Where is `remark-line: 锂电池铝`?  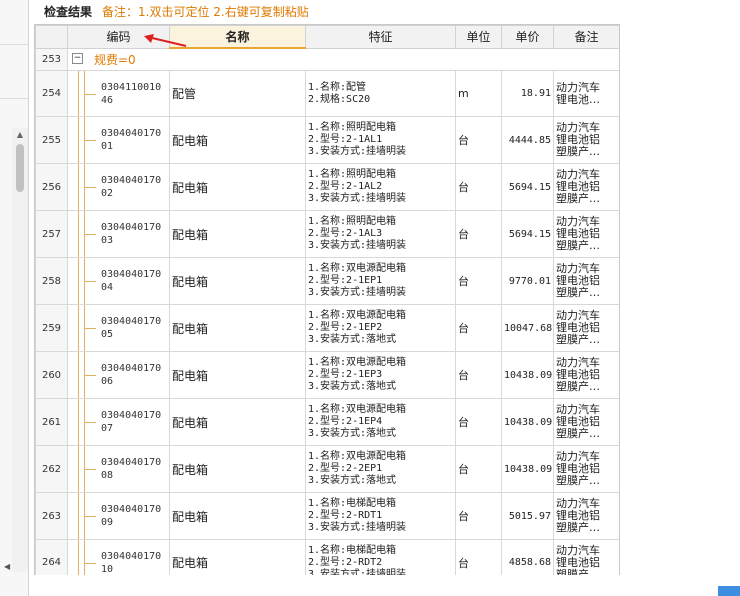 remark-line: 锂电池铝 is located at coordinates (578, 562).